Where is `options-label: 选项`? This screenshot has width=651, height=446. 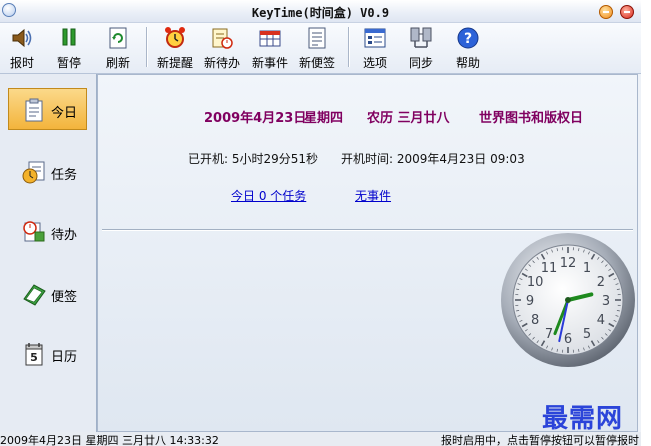 options-label: 选项 is located at coordinates (374, 63).